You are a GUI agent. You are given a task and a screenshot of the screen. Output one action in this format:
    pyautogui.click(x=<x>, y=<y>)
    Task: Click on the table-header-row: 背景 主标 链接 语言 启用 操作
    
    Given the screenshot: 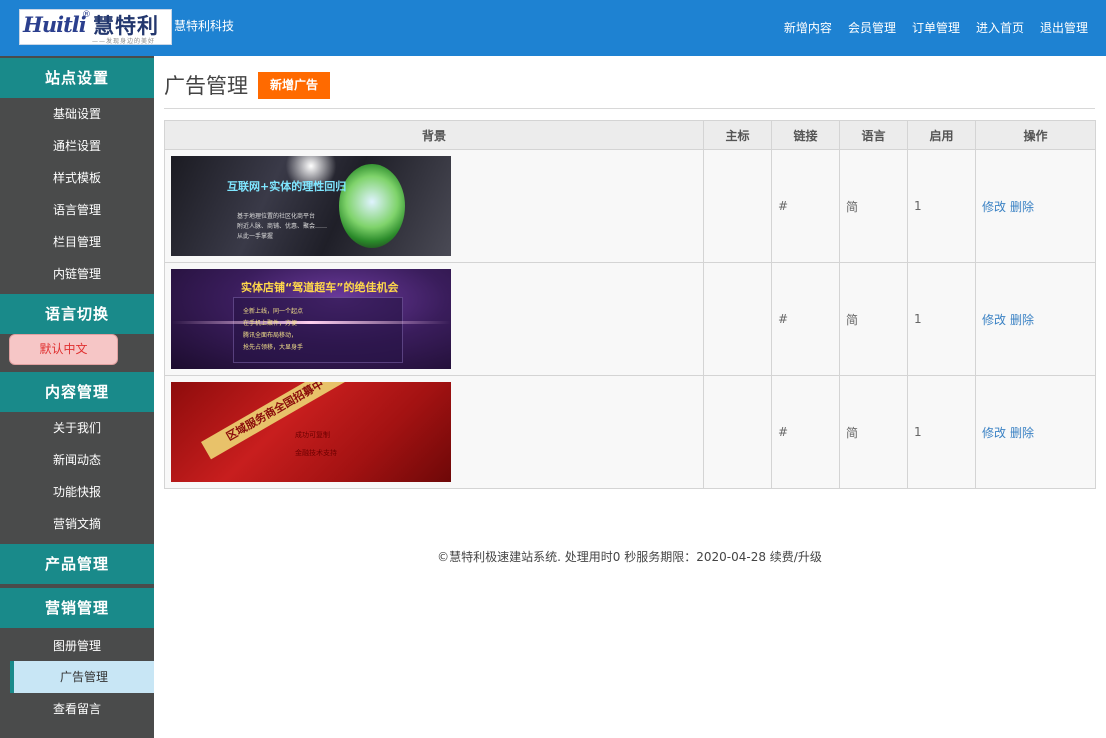 What is the action you would take?
    pyautogui.click(x=630, y=135)
    